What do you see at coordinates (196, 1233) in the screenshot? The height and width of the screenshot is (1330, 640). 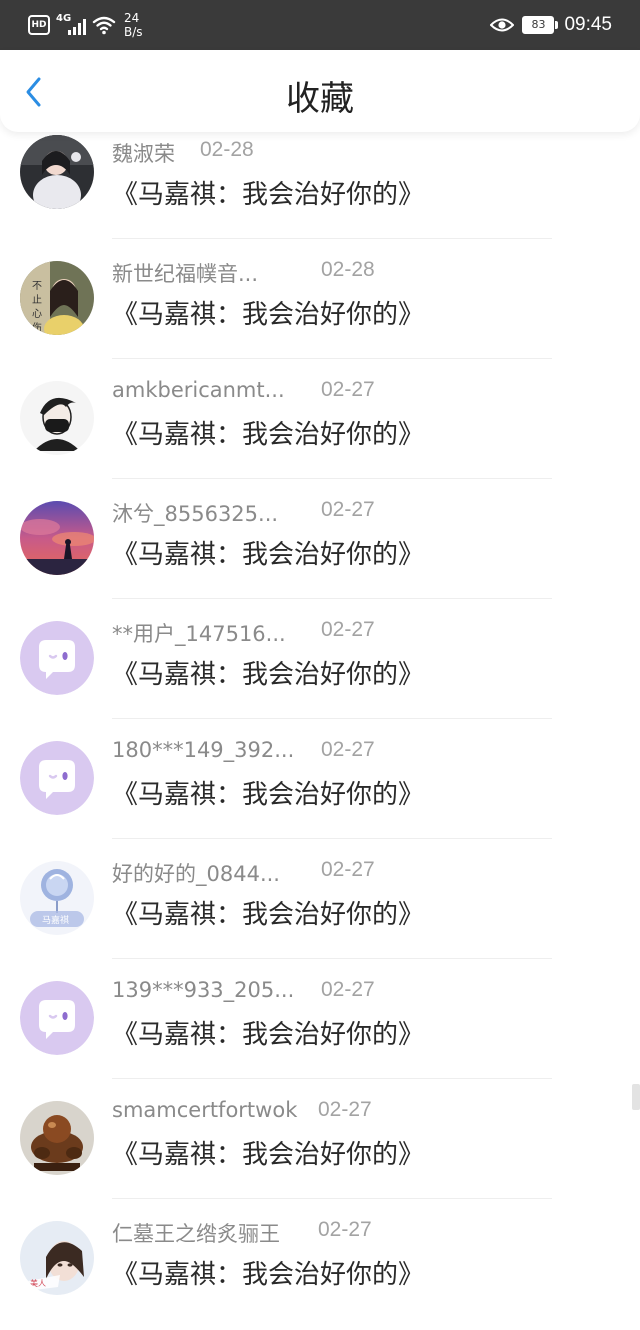 I see `username: 仁墓王之绺炙骊王` at bounding box center [196, 1233].